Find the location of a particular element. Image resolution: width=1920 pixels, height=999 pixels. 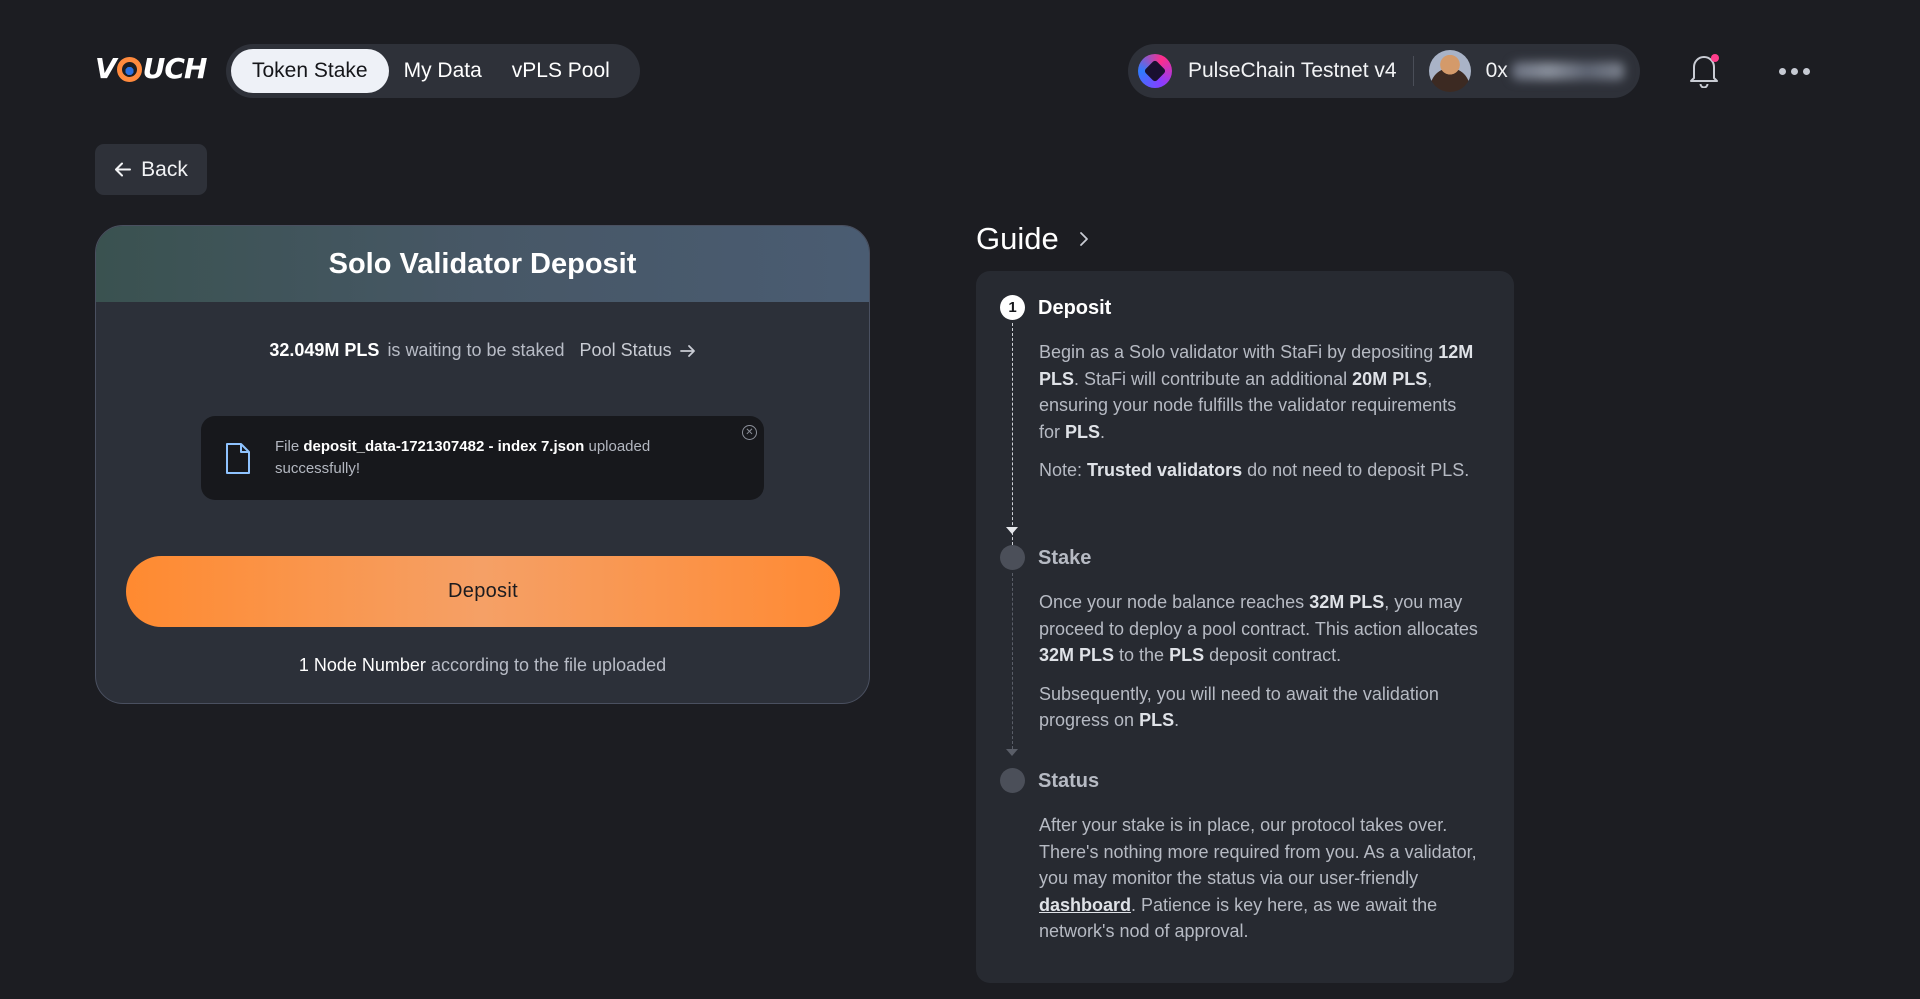

card-header: Solo Validator Deposit is located at coordinates (482, 264).